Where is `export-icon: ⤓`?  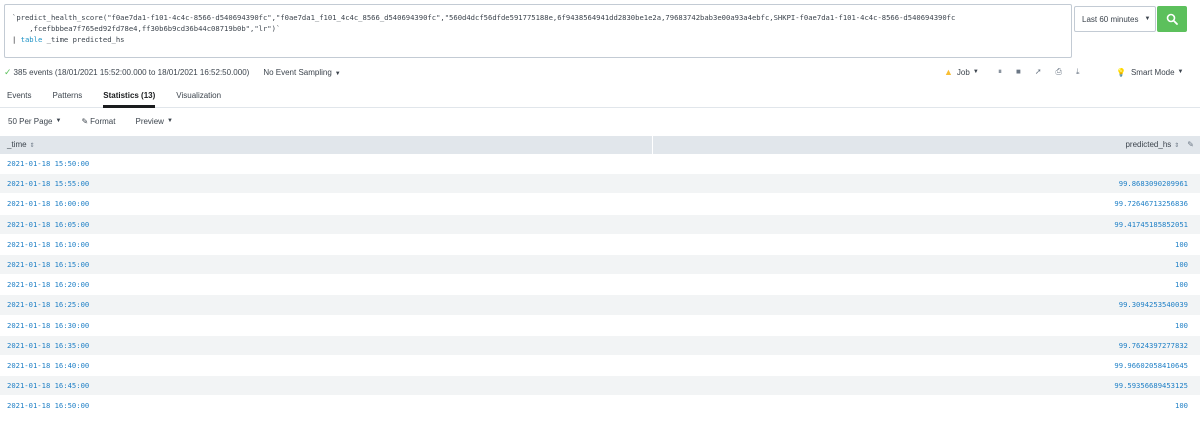
export-icon: ⤓ is located at coordinates (1078, 72).